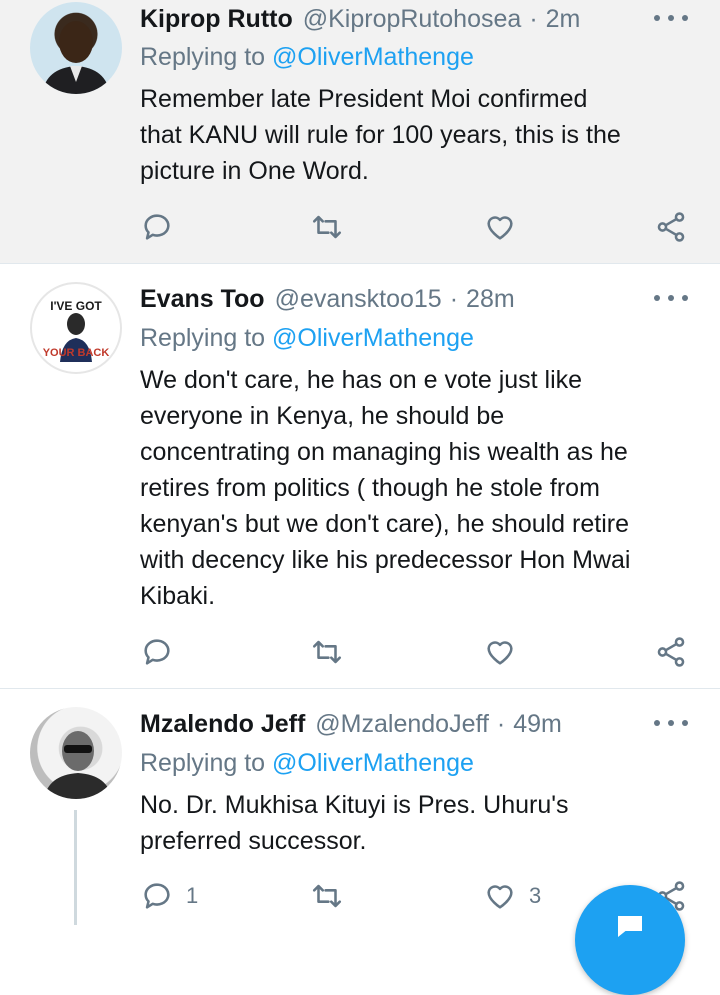  I want to click on tweet-header: Evans Too @evansktoo15 · 28m, so click(418, 299).